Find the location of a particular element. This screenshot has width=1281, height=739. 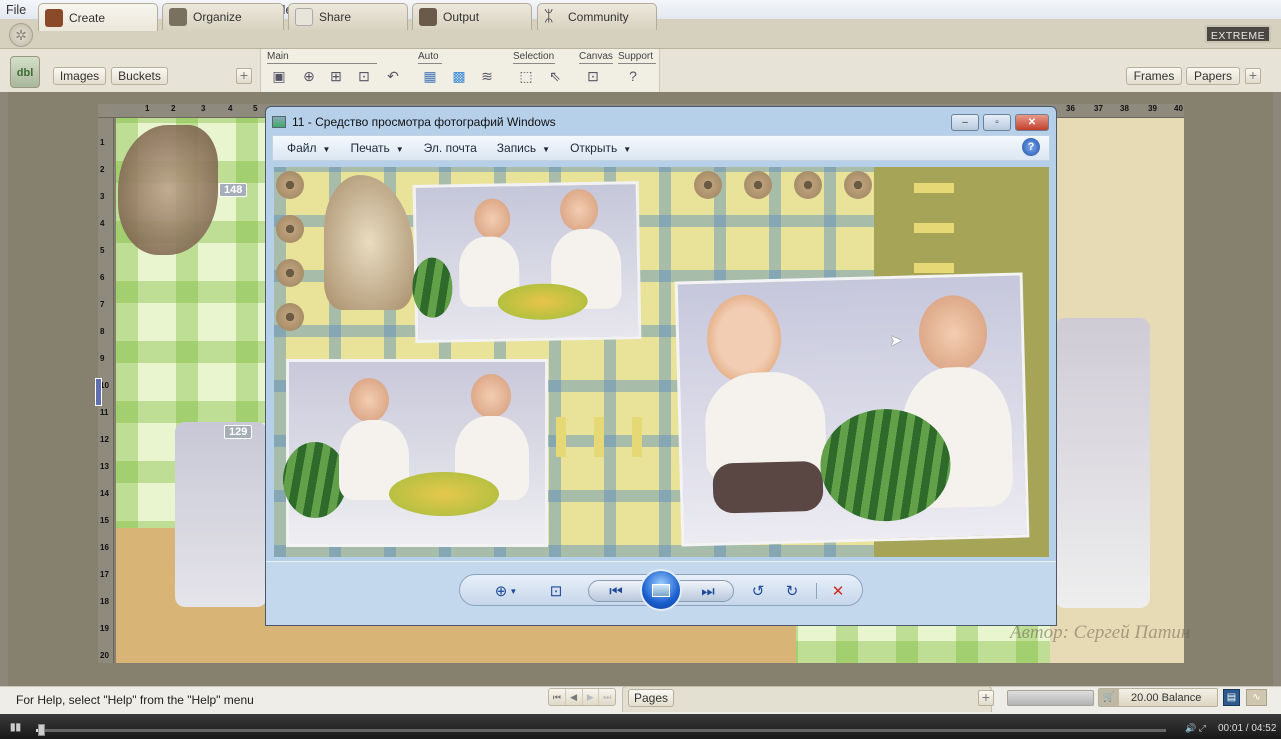

next-button: ⏭ is located at coordinates (708, 591).